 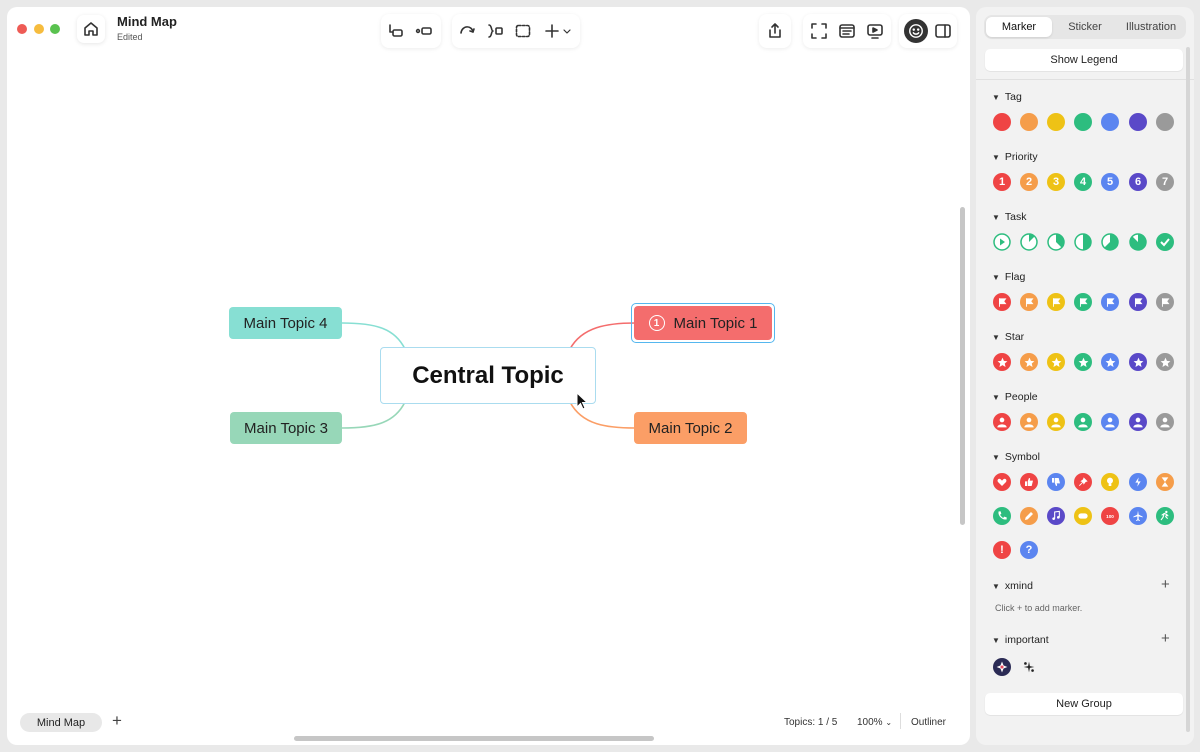 What do you see at coordinates (1083, 242) in the screenshot?
I see `task-progress-4-icon` at bounding box center [1083, 242].